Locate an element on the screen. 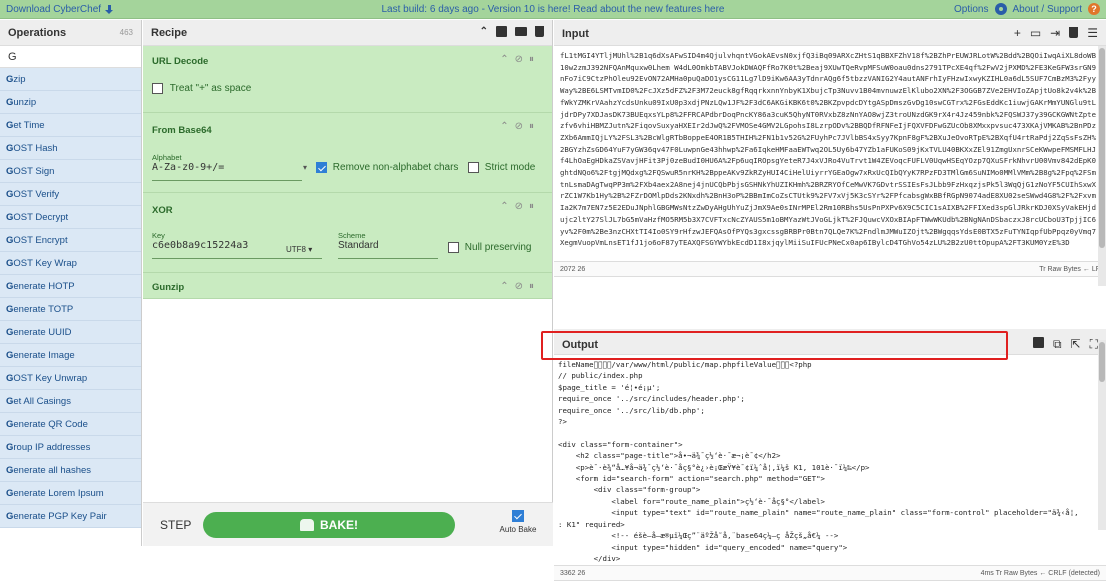 The image size is (1106, 581). output-scrollbar is located at coordinates (1102, 435).